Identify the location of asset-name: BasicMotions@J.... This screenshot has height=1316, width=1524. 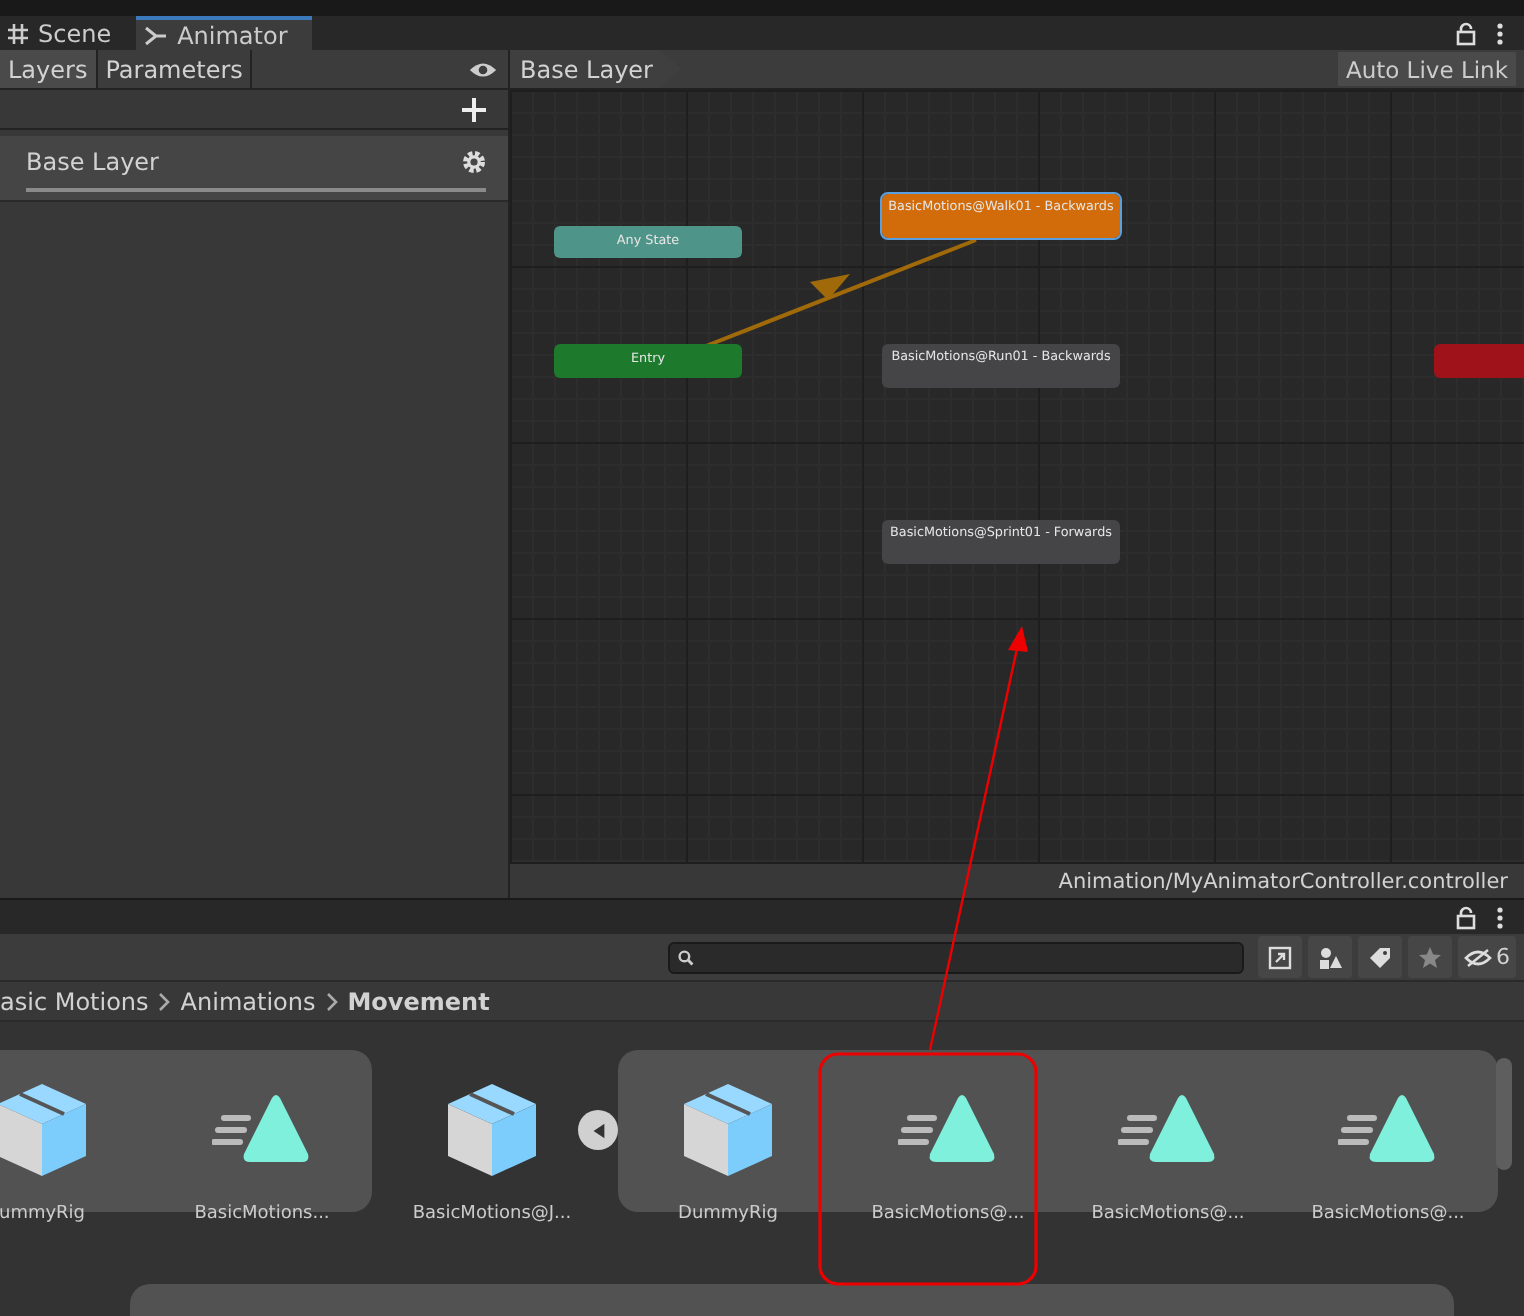
(492, 1214).